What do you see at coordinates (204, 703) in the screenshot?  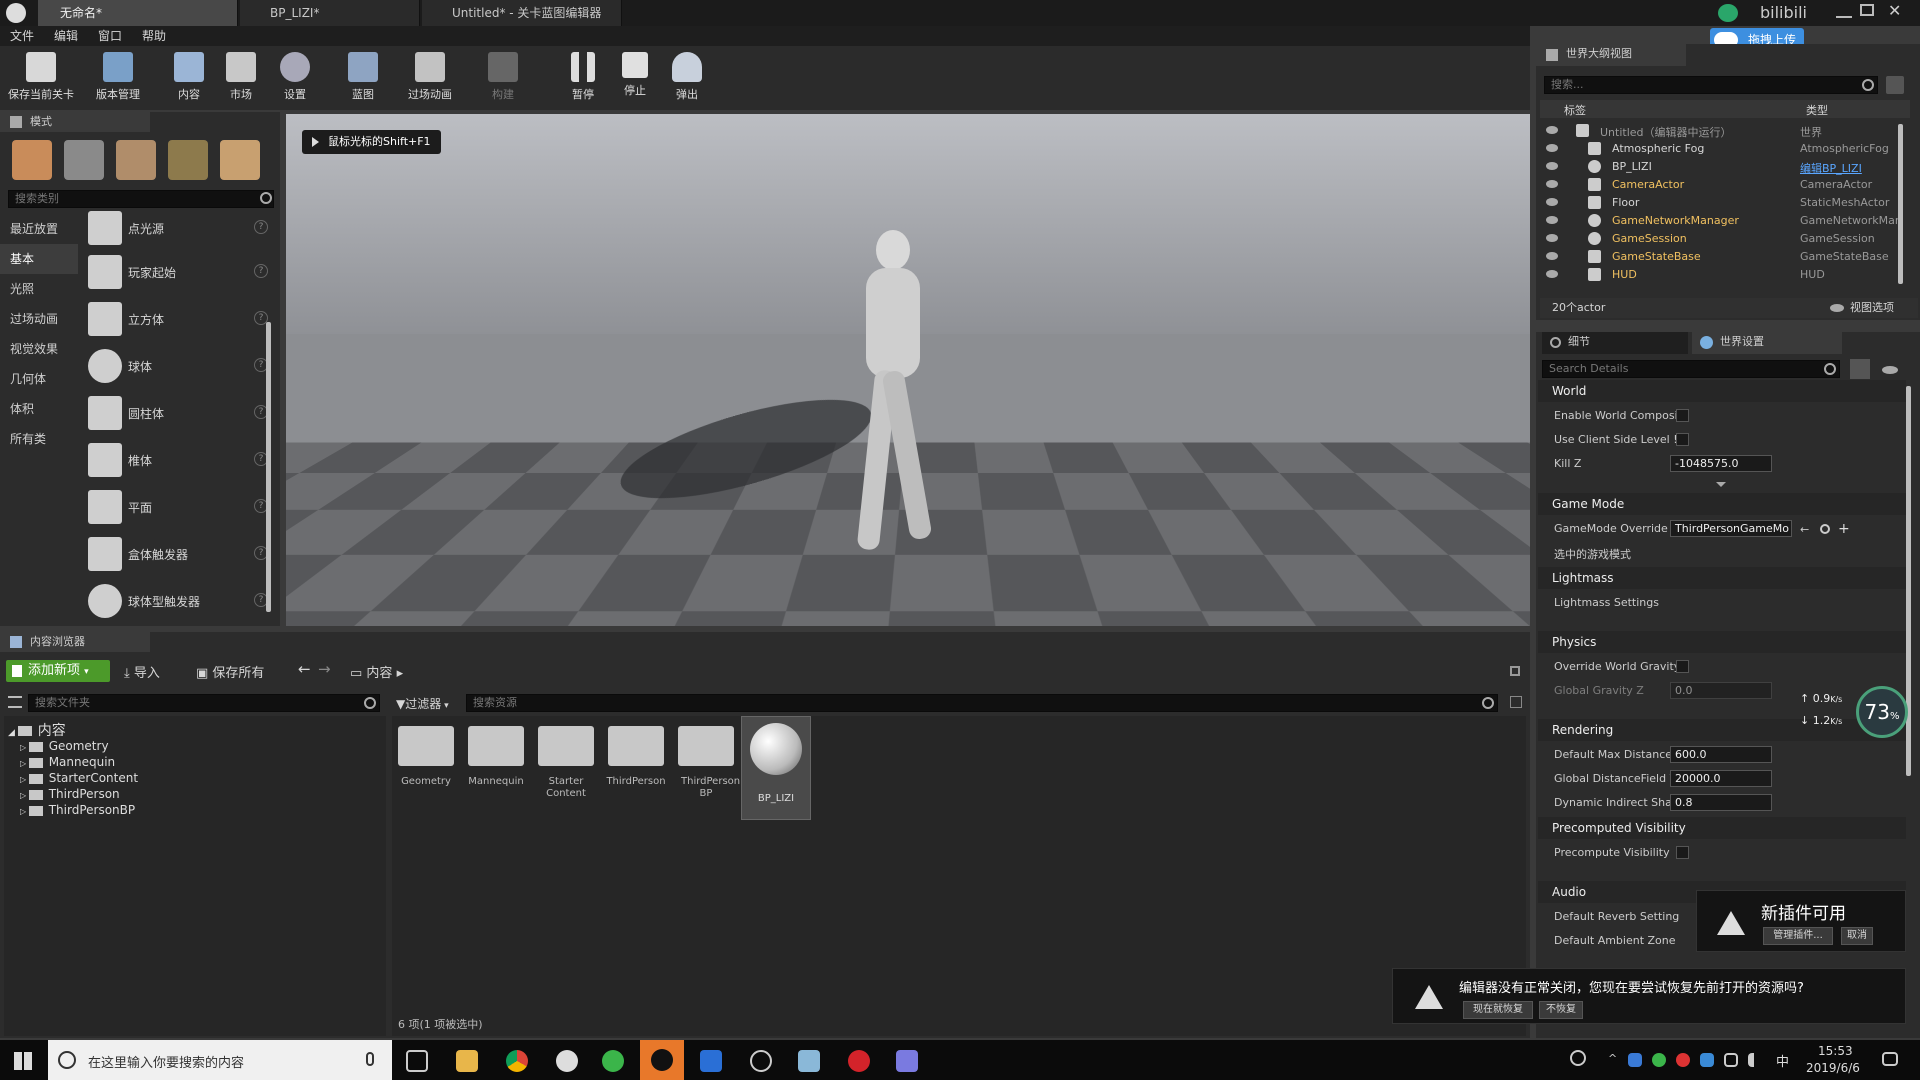 I see `folder-search-input: 搜索文件夹` at bounding box center [204, 703].